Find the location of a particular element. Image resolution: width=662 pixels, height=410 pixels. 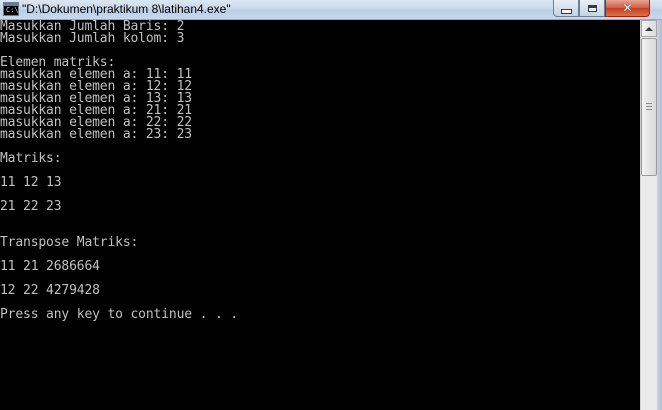

console-line: 11 21 2686664 is located at coordinates (50, 266).